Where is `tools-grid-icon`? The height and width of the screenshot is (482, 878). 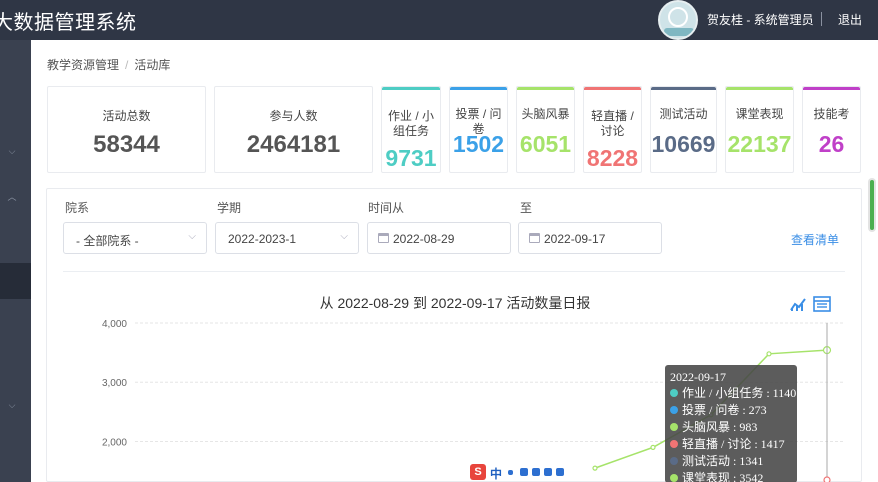
tools-grid-icon is located at coordinates (560, 472).